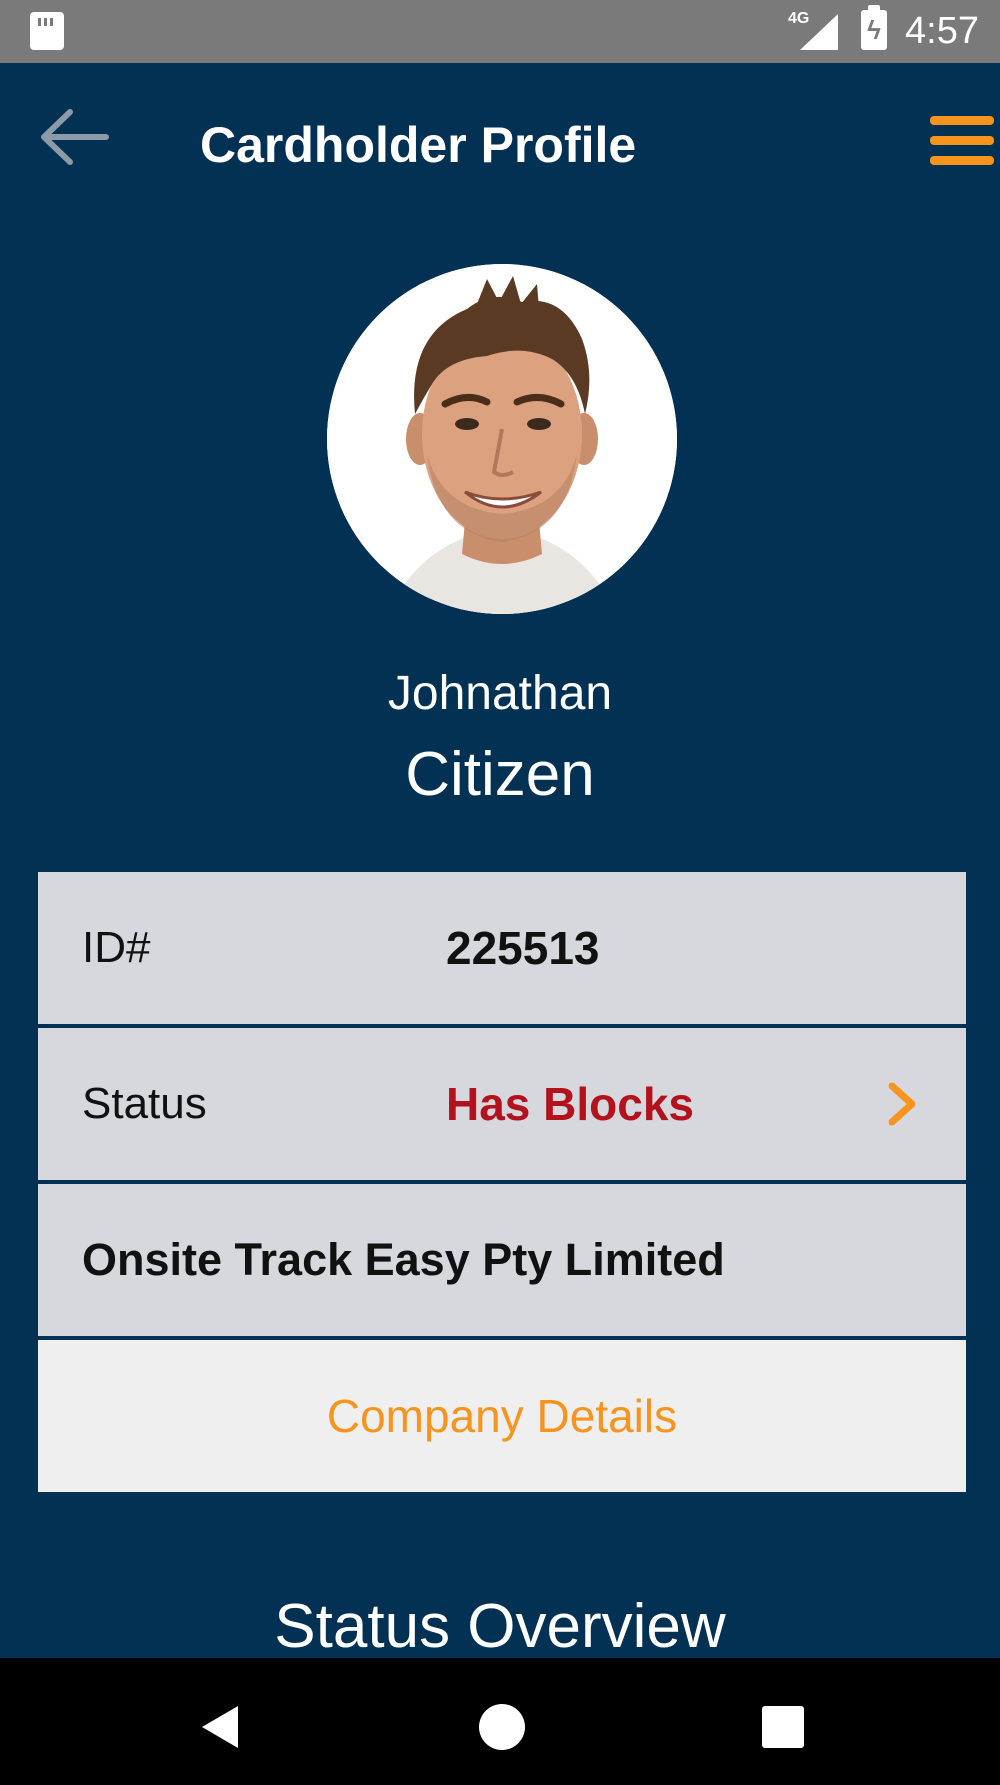 The width and height of the screenshot is (1000, 1785). What do you see at coordinates (500, 31) in the screenshot?
I see `status-bar: 4G ϟ 4:57` at bounding box center [500, 31].